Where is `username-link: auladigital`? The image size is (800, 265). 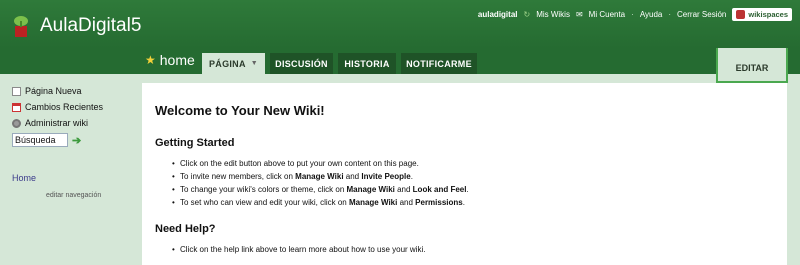
username-link: auladigital is located at coordinates (498, 14).